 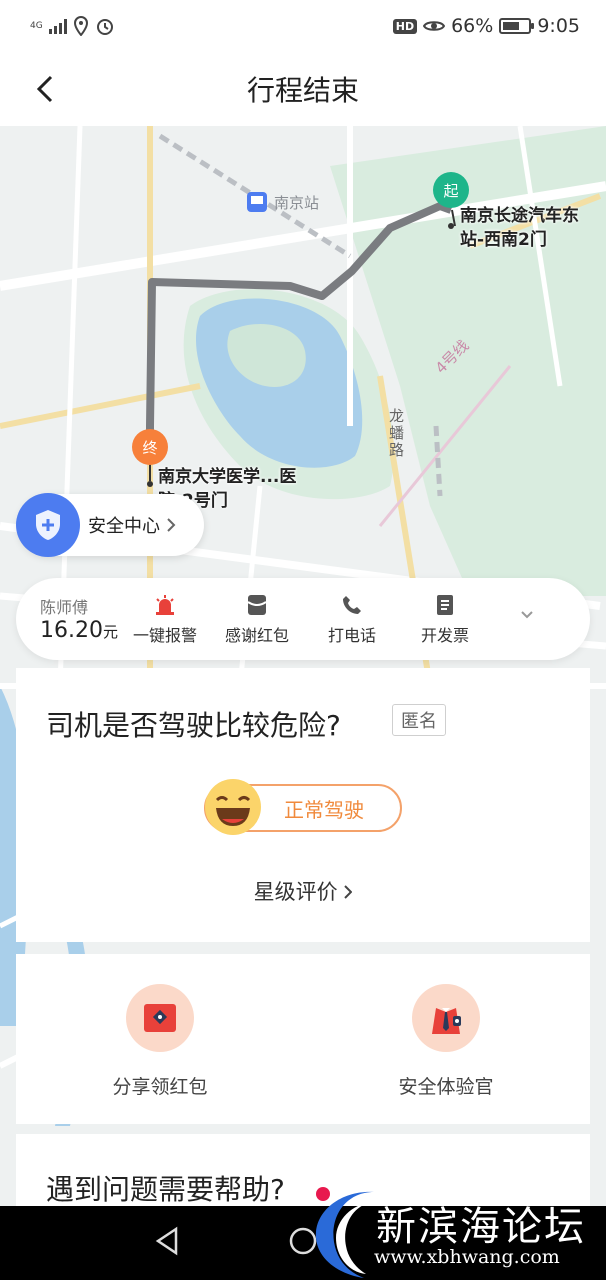 I want to click on safety-question: 司机是否驾驶比较危险?, so click(x=193, y=725).